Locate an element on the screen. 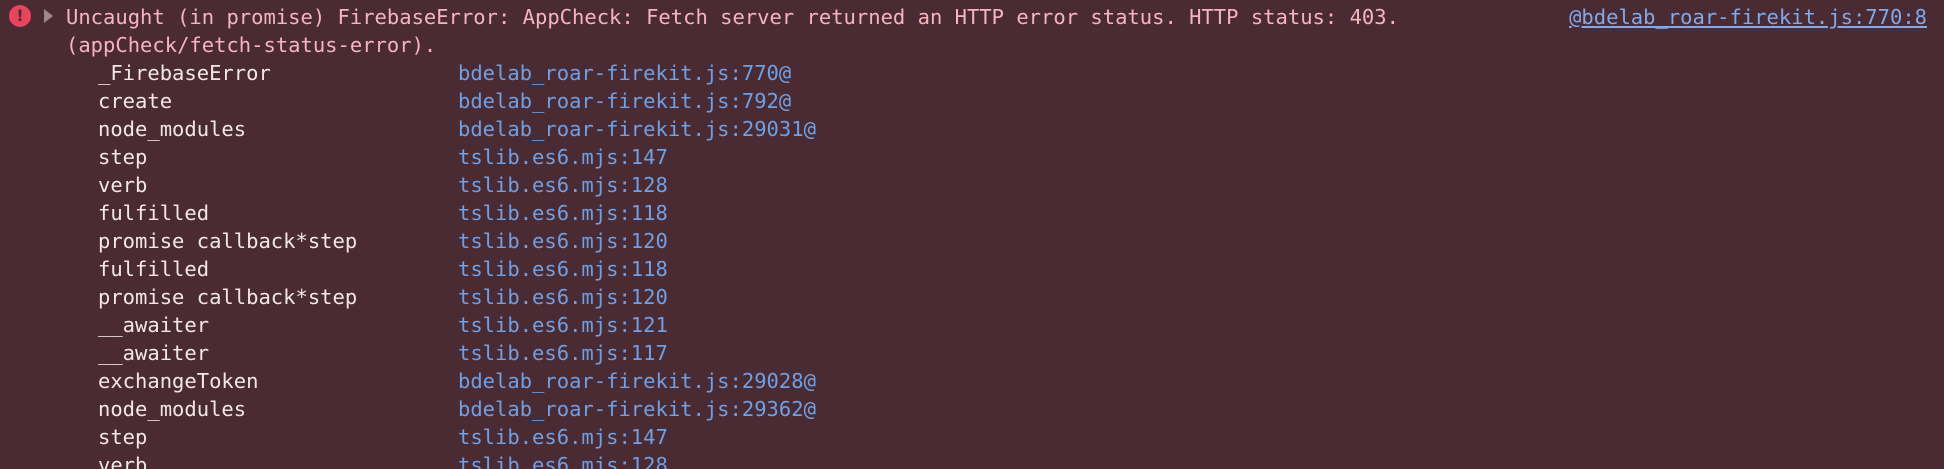 This screenshot has width=1944, height=469. stack-frame-location-link: bdelab_roar-firekit.js:29362@ is located at coordinates (637, 409).